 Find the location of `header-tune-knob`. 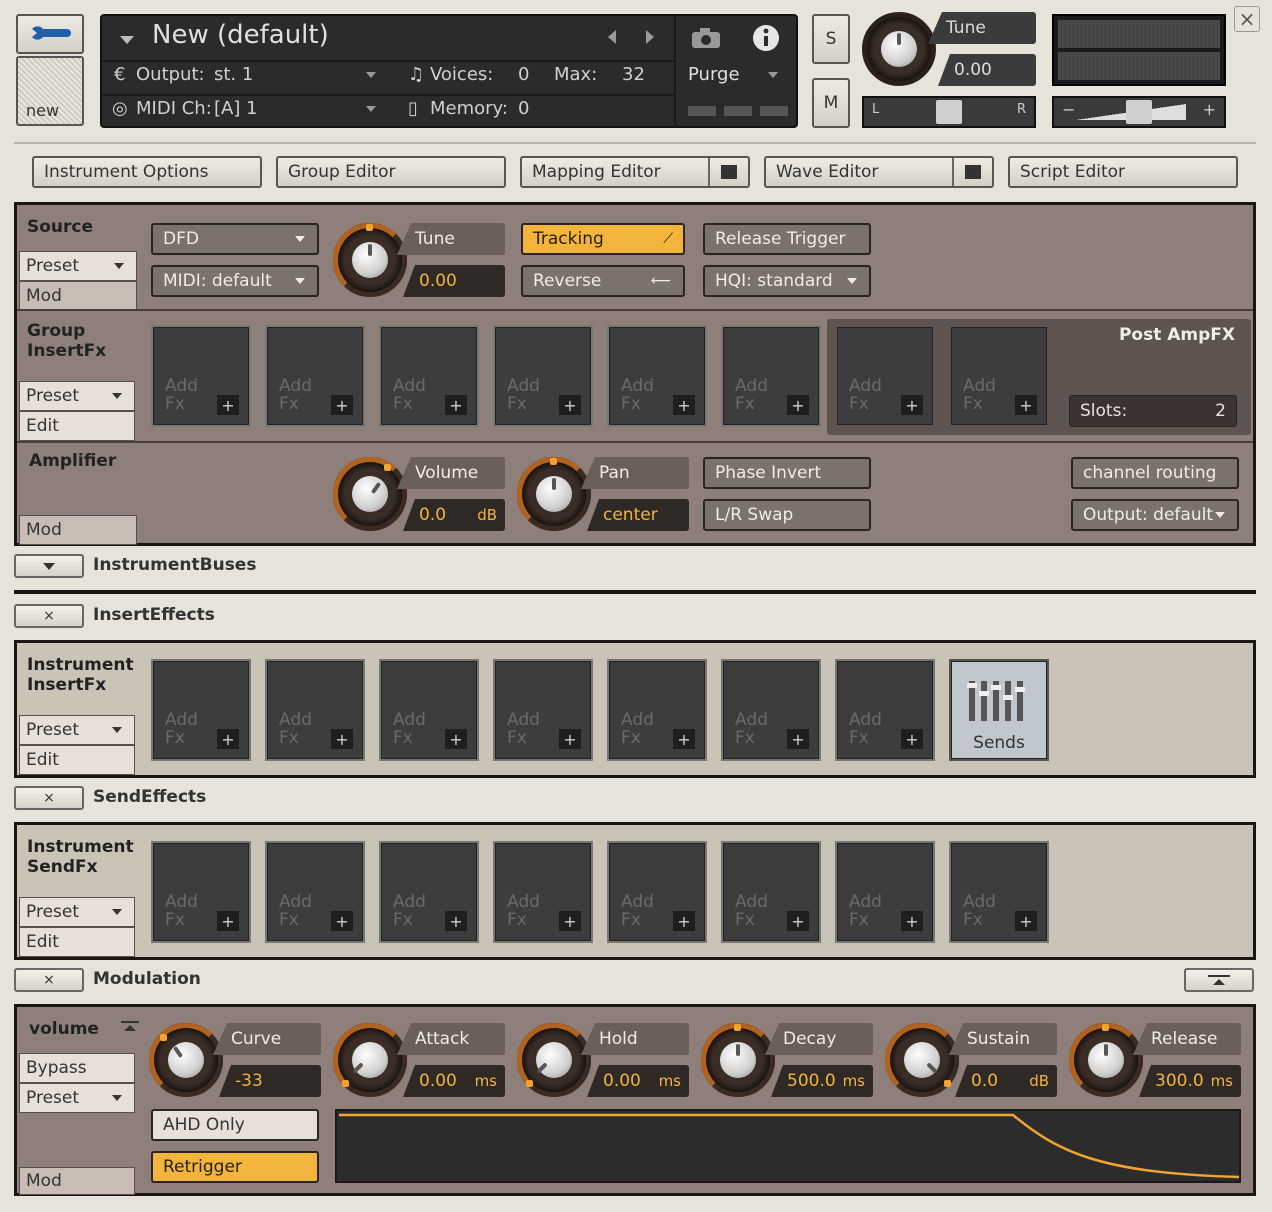

header-tune-knob is located at coordinates (899, 49).